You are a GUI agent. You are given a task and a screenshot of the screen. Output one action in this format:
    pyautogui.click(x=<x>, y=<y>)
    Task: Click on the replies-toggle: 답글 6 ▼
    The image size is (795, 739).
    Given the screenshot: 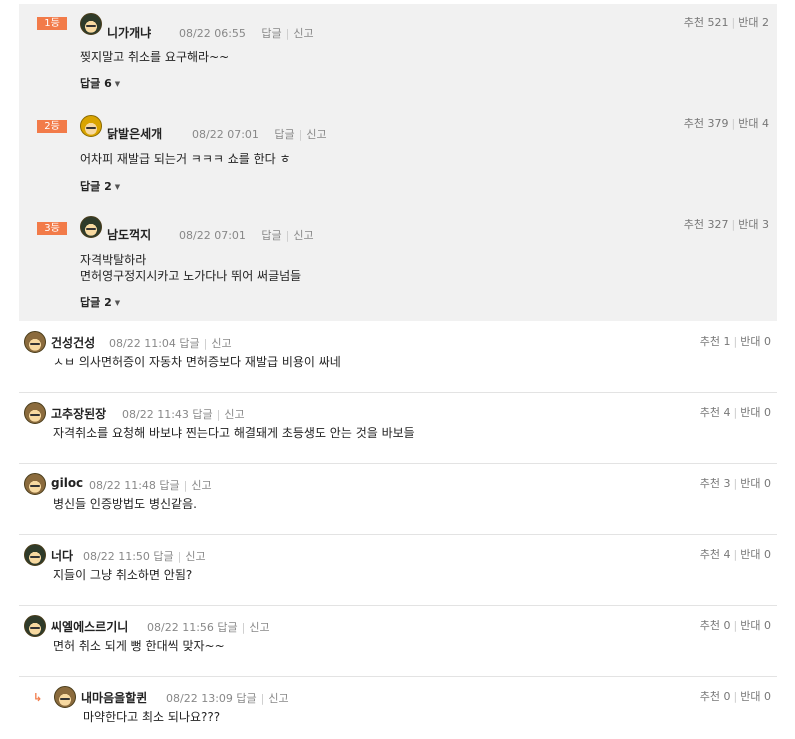 What is the action you would take?
    pyautogui.click(x=100, y=83)
    